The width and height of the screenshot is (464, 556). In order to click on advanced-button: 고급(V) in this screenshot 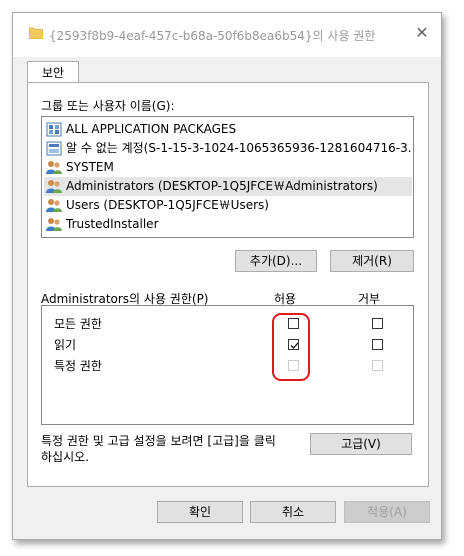, I will do `click(361, 444)`.